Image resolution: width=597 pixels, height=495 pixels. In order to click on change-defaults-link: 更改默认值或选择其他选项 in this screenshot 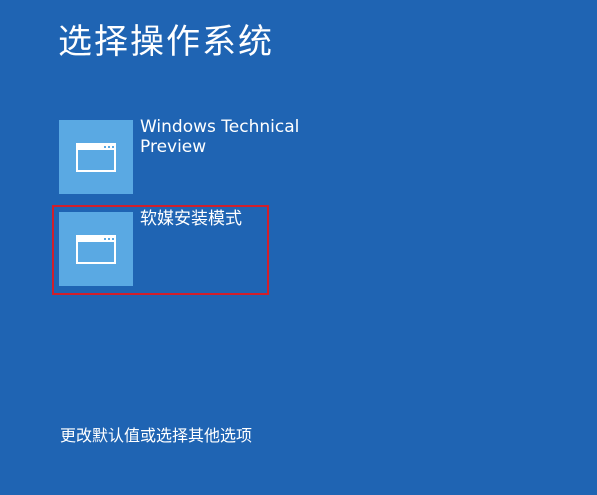, I will do `click(156, 436)`.